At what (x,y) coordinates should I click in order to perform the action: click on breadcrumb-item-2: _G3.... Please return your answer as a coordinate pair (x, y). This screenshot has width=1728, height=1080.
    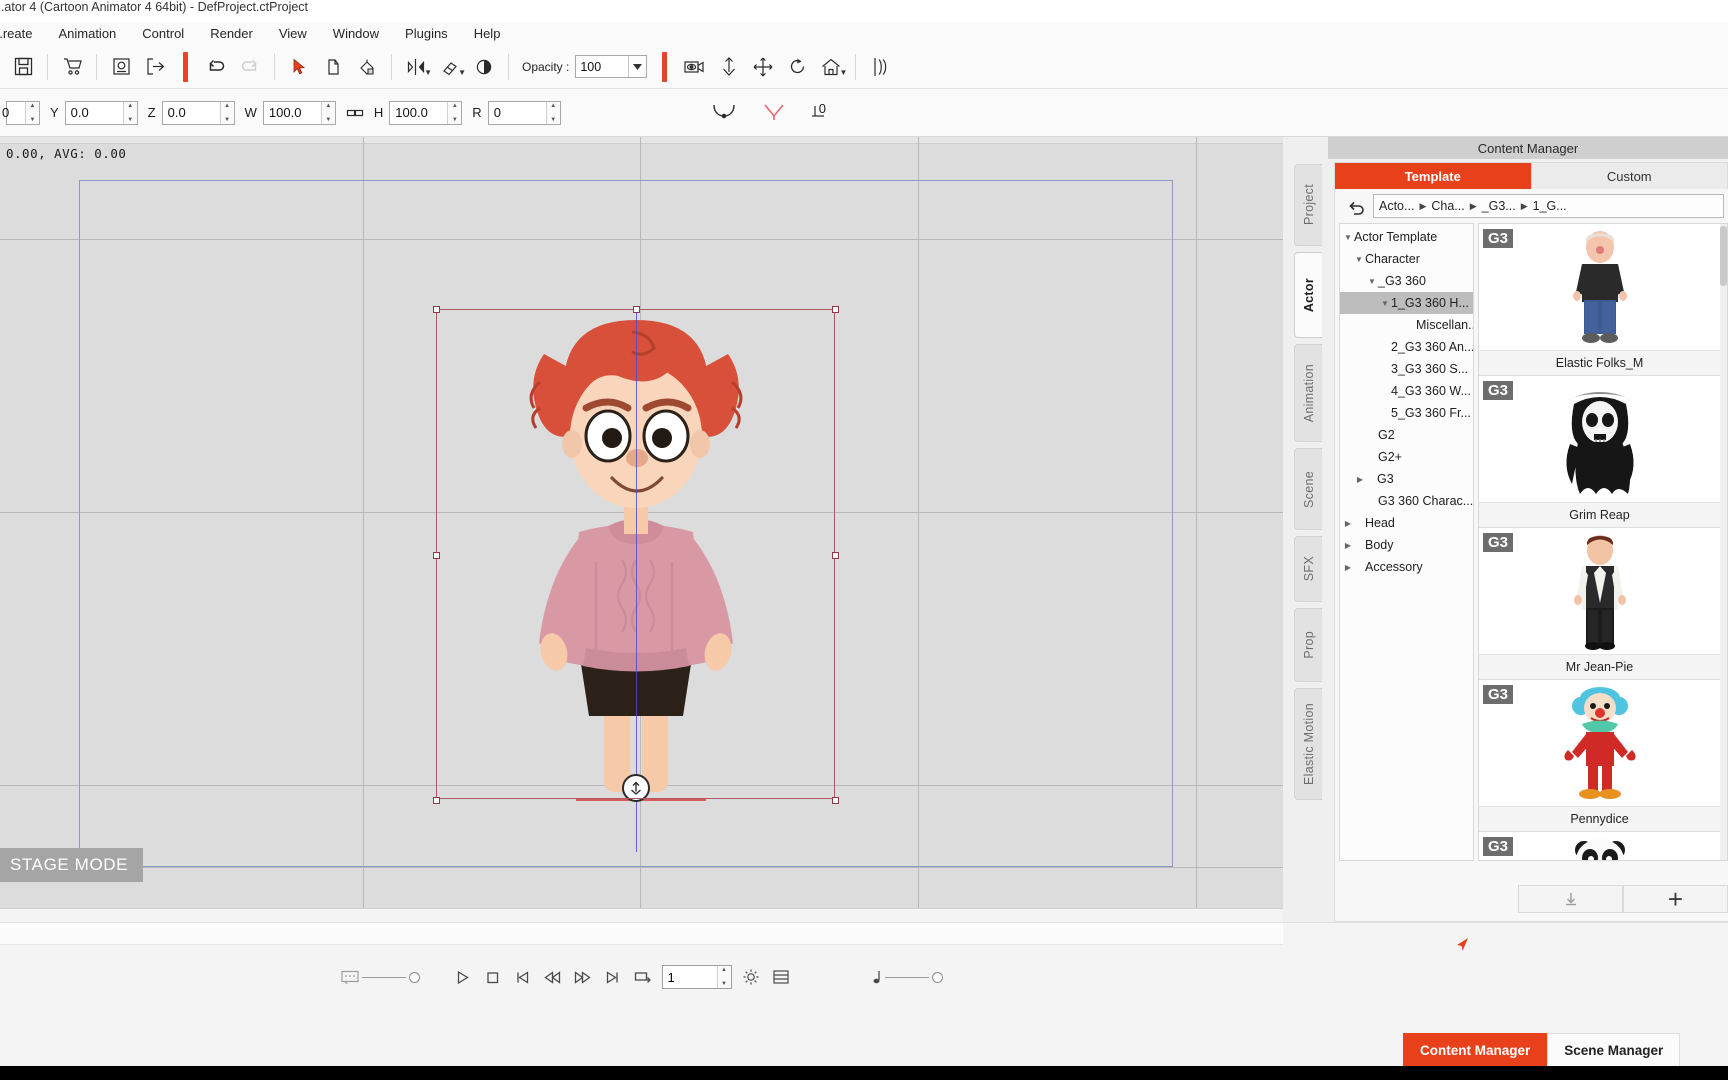
    Looking at the image, I should click on (1499, 206).